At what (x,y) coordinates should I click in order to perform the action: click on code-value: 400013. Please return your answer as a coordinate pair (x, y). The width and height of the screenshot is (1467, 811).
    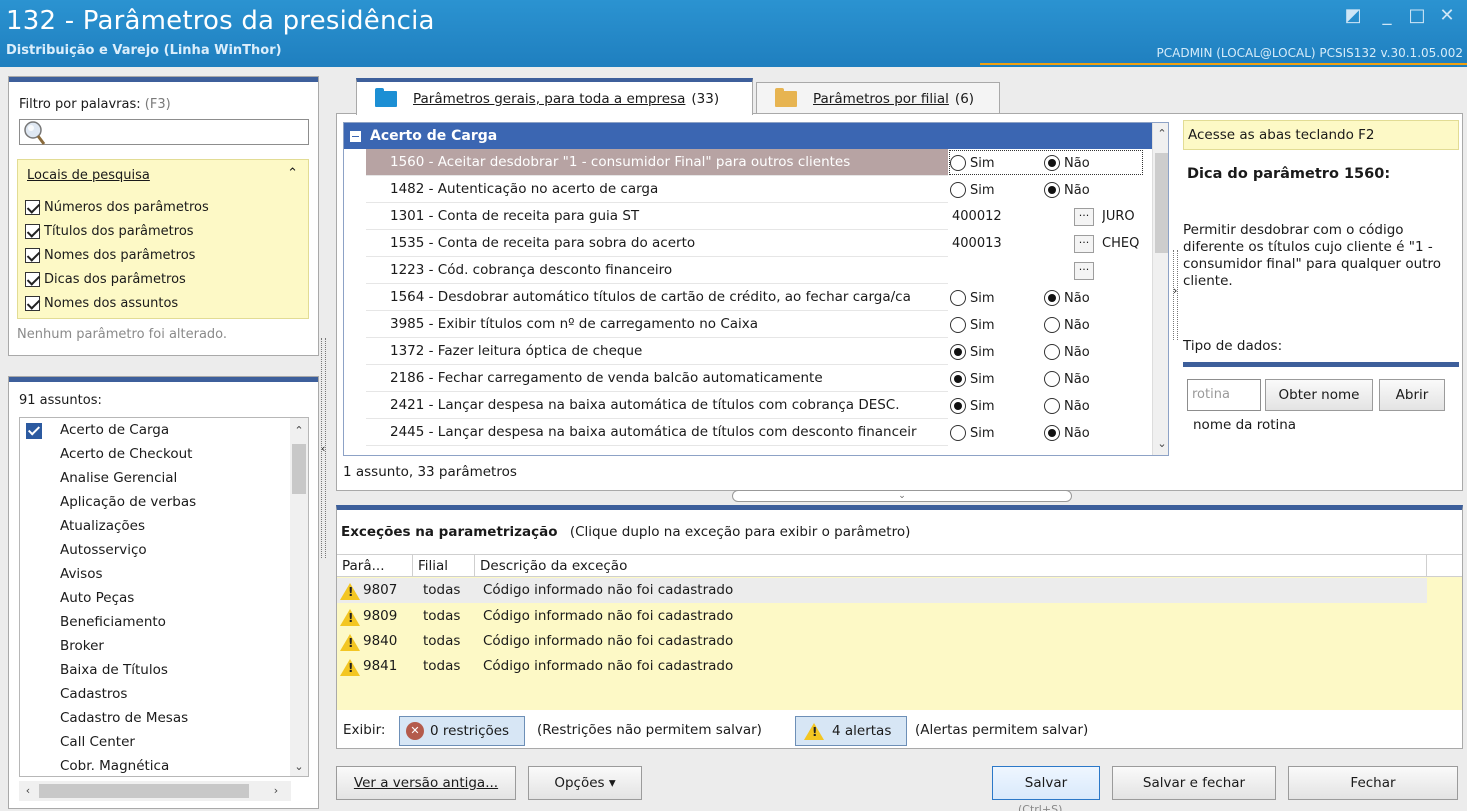
    Looking at the image, I should click on (977, 243).